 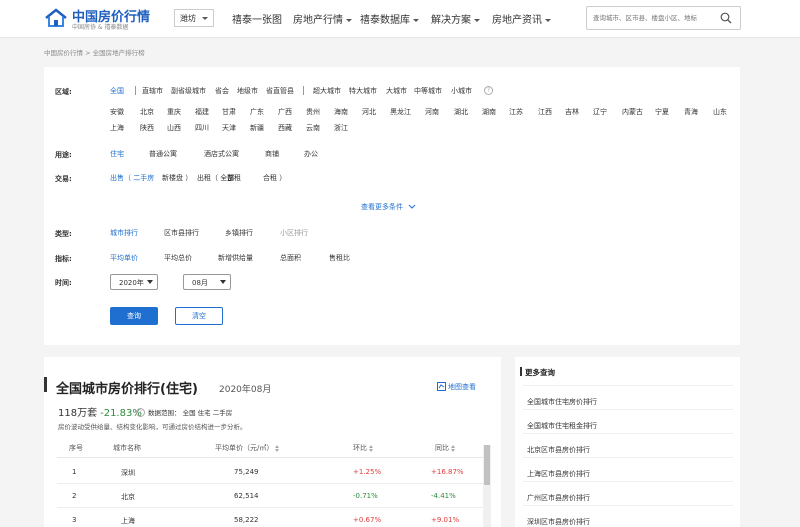 I want to click on province-option: 海南, so click(x=341, y=112).